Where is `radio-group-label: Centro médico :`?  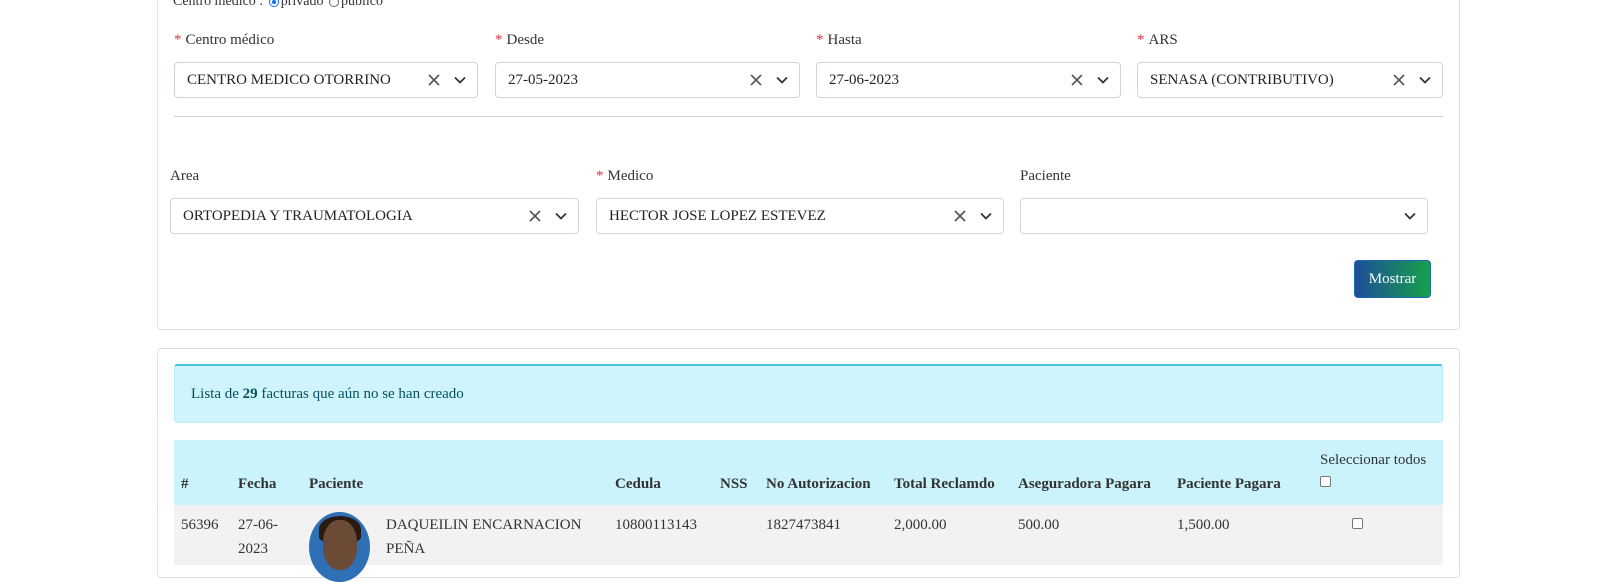
radio-group-label: Centro médico : is located at coordinates (218, 4).